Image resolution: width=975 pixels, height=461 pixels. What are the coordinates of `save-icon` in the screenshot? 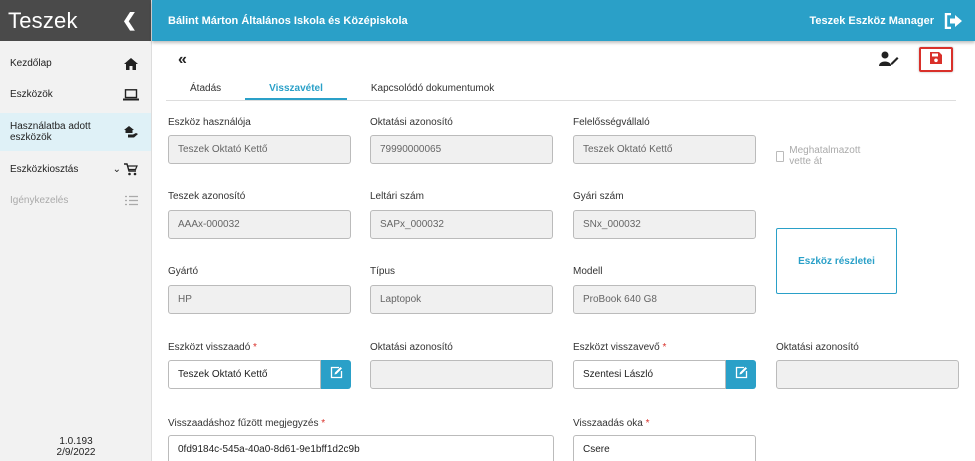 It's located at (936, 60).